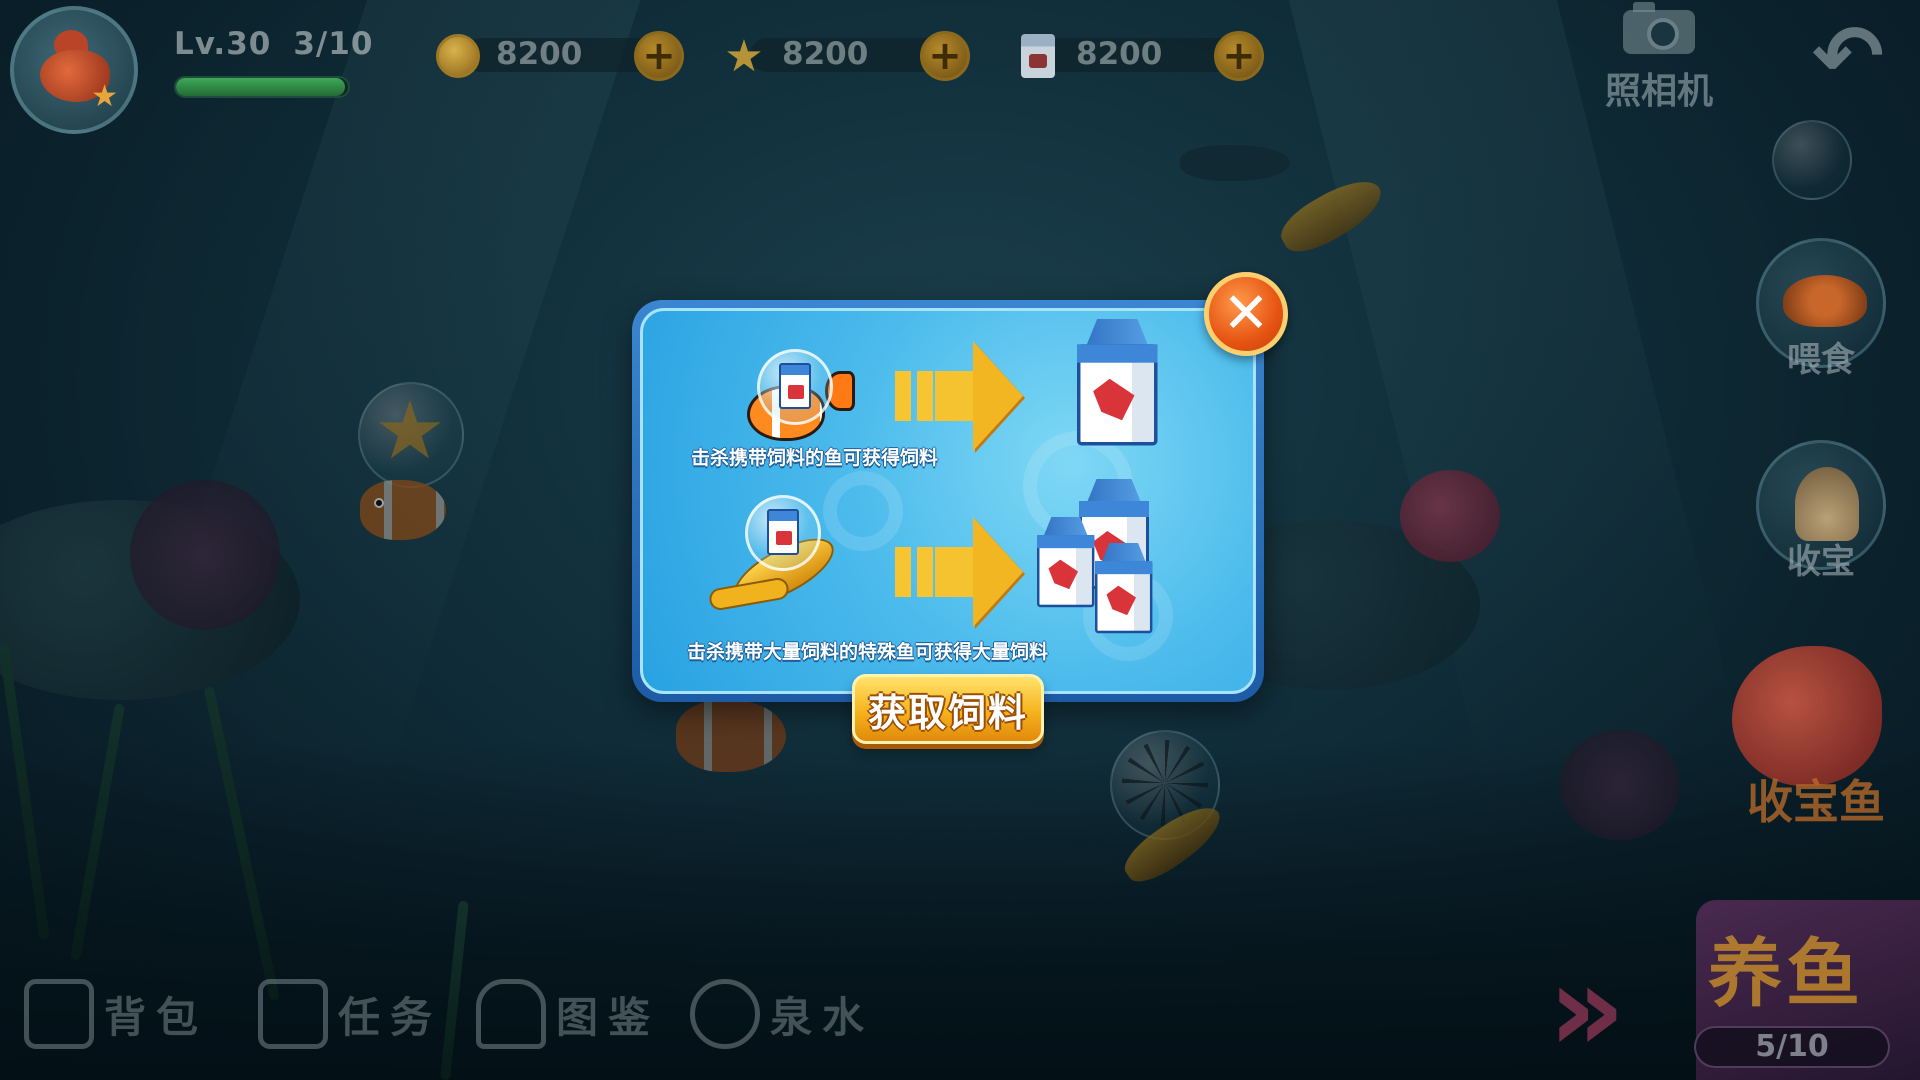 The width and height of the screenshot is (1920, 1080). Describe the element at coordinates (1658, 91) in the screenshot. I see `camera-label: 照相机` at that location.